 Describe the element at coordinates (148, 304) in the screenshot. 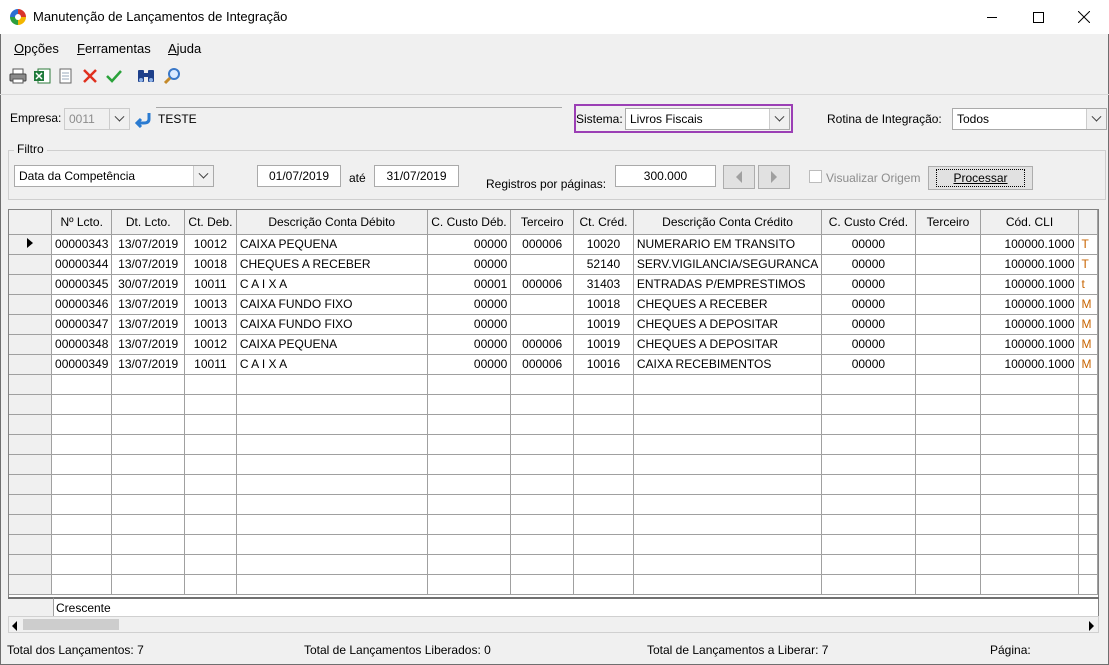

I see `table-cell: 13/07/2019` at that location.